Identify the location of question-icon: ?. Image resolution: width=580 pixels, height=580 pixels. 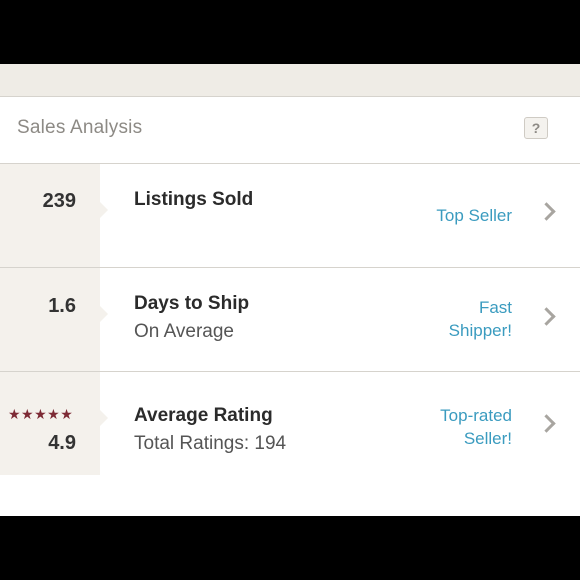
(536, 128).